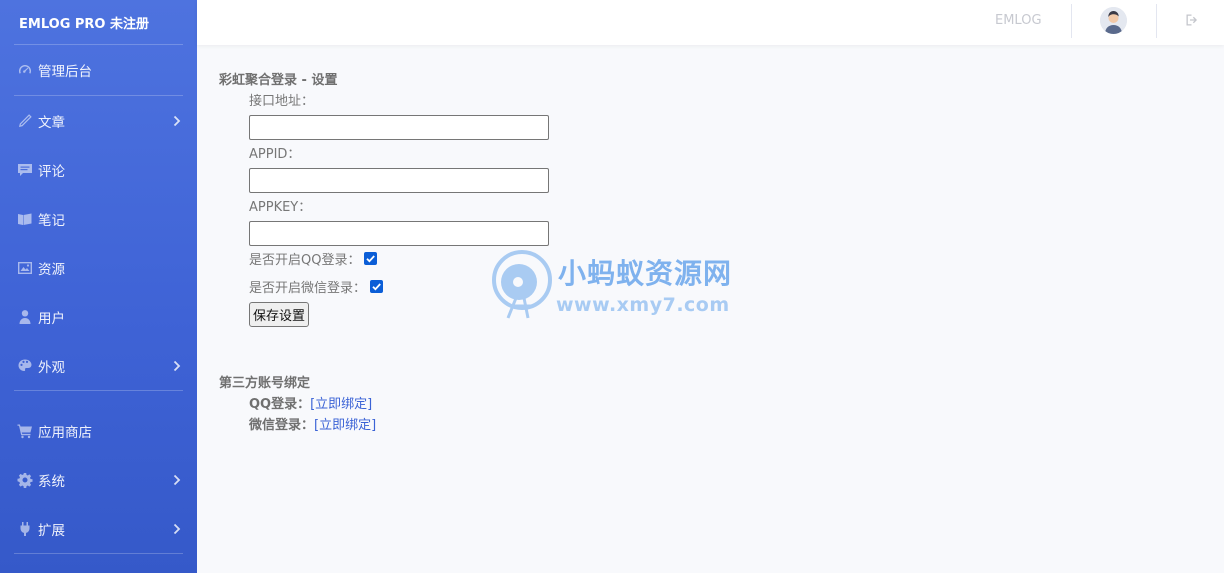  What do you see at coordinates (25, 219) in the screenshot?
I see `note-icon` at bounding box center [25, 219].